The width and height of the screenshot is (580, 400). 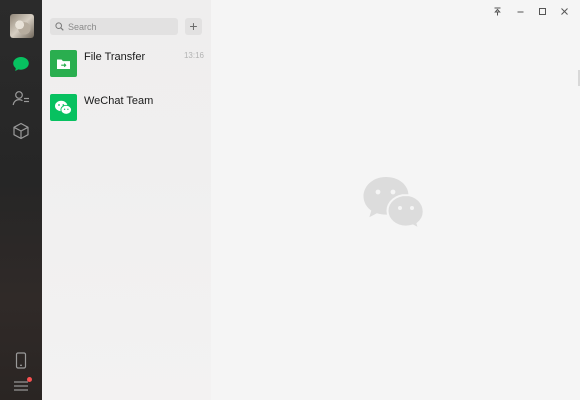 What do you see at coordinates (29, 379) in the screenshot?
I see `notification-badge` at bounding box center [29, 379].